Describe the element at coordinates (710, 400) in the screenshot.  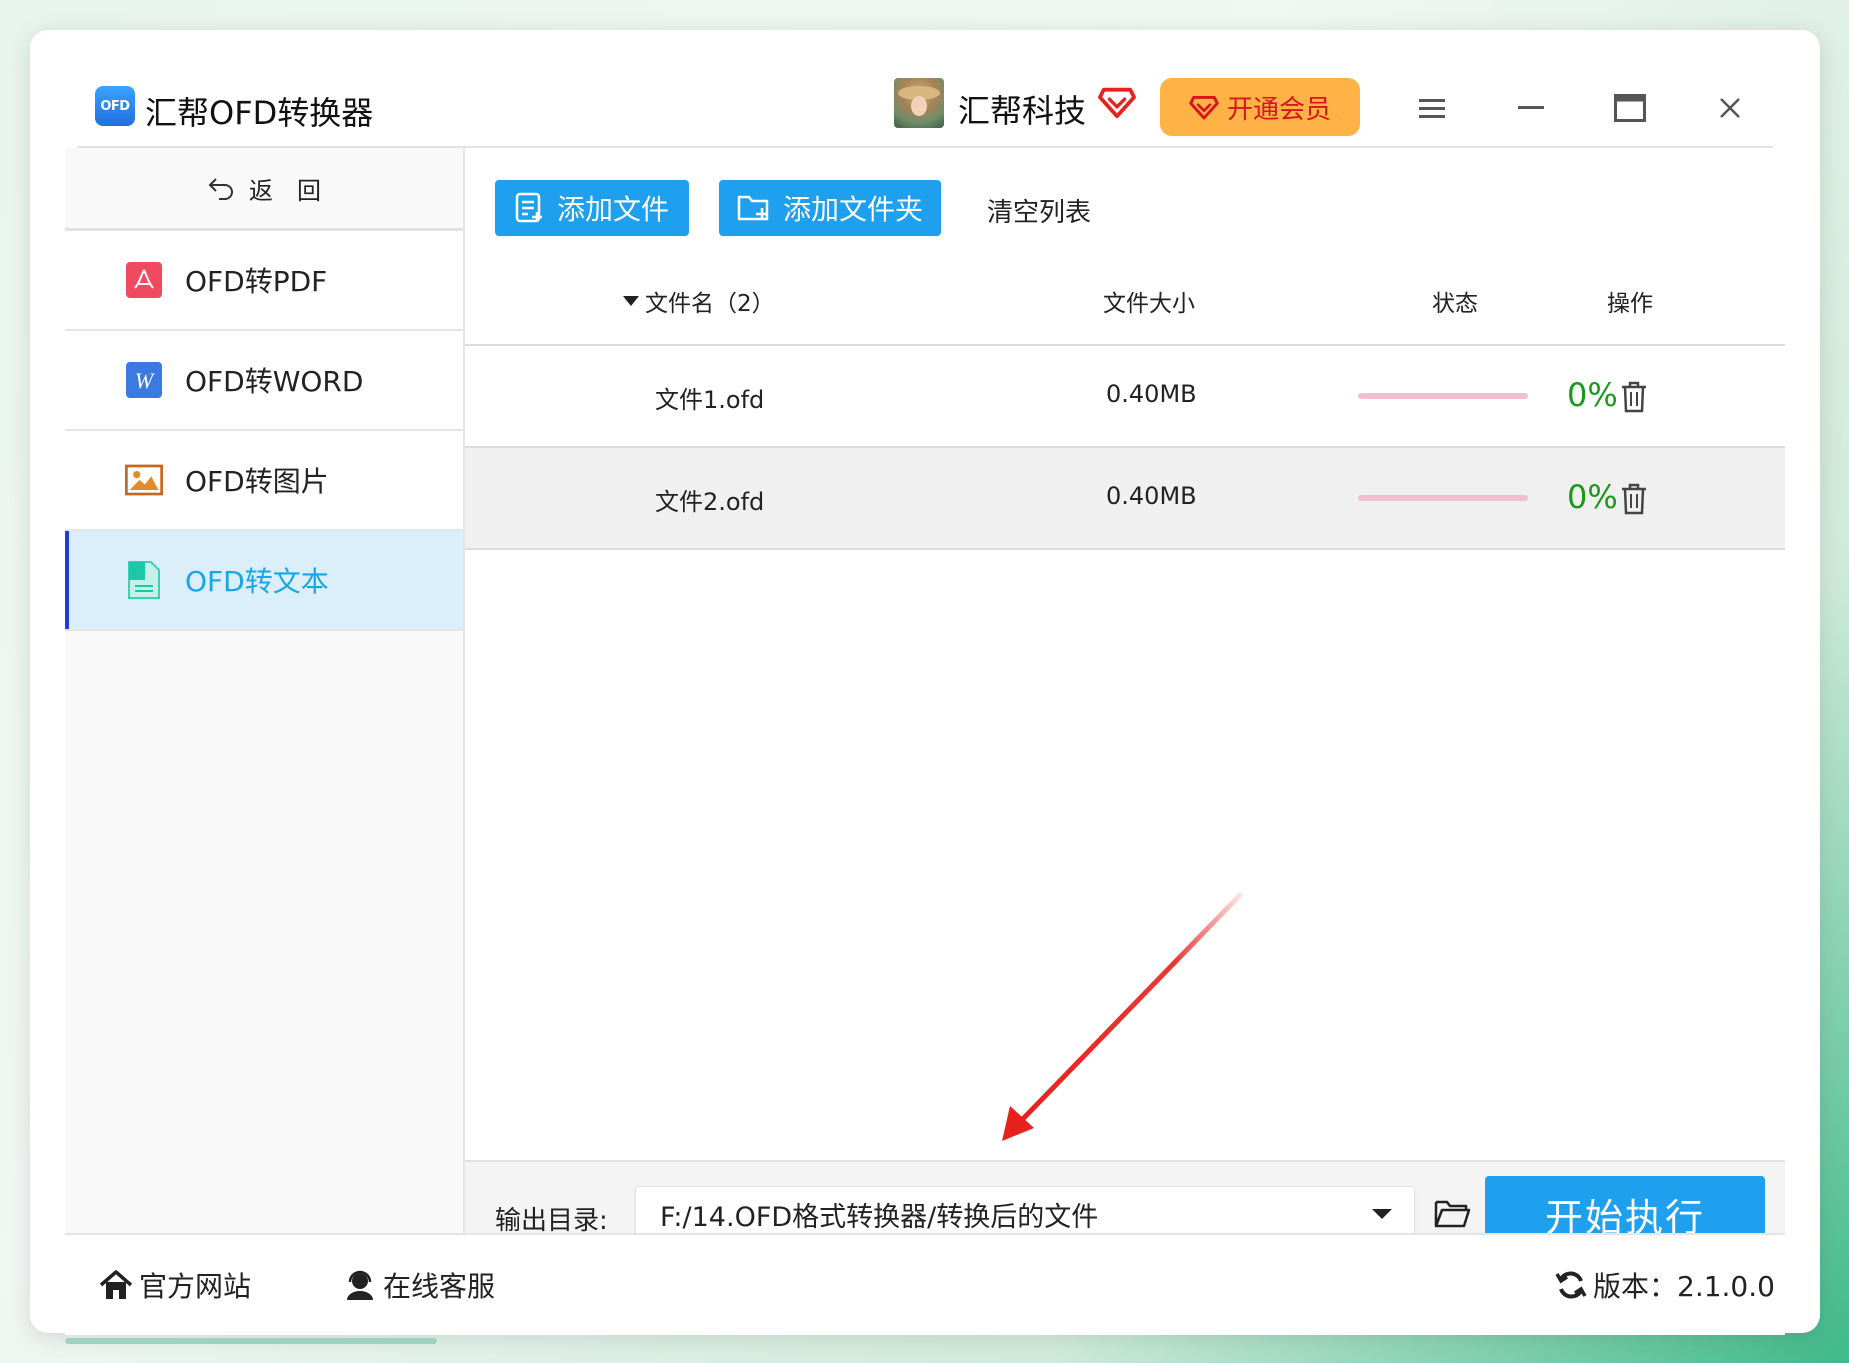
I see `file-name: 文件1.ofd` at that location.